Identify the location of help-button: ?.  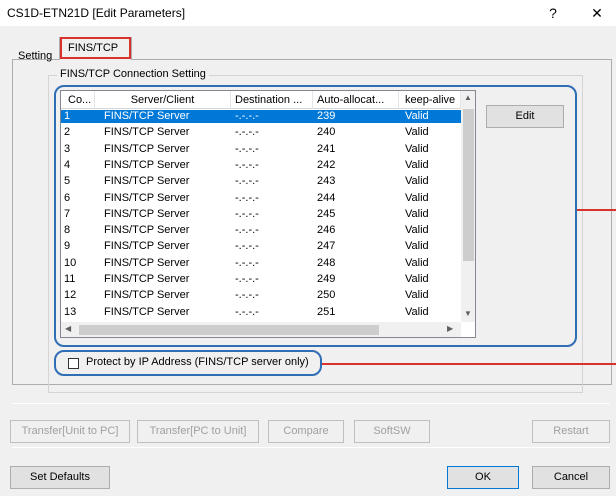
(553, 13).